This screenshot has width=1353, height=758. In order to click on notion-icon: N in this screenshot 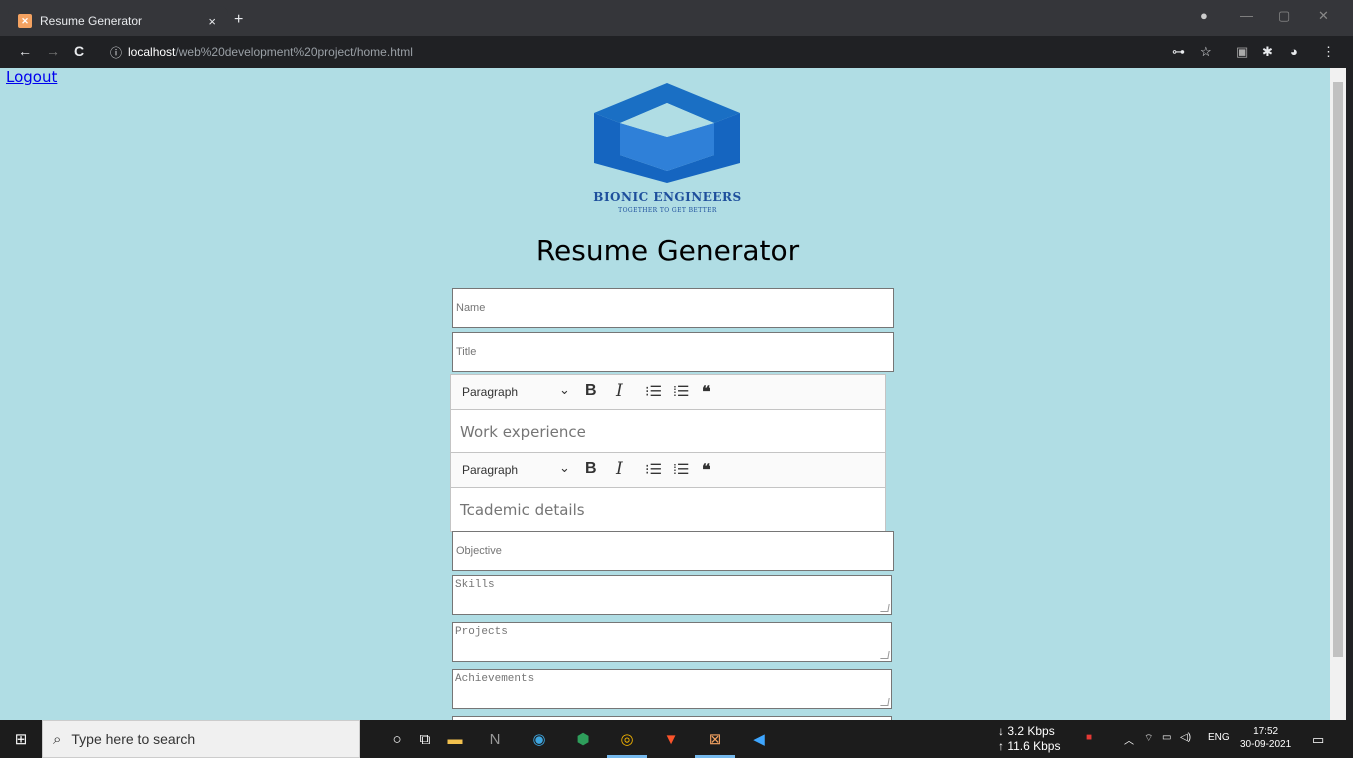, I will do `click(495, 739)`.